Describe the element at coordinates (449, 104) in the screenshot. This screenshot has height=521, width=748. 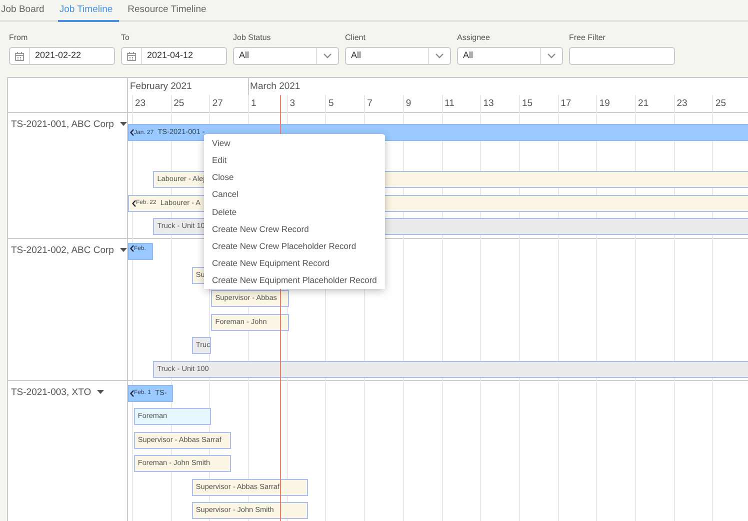
I see `day-label: 11` at that location.